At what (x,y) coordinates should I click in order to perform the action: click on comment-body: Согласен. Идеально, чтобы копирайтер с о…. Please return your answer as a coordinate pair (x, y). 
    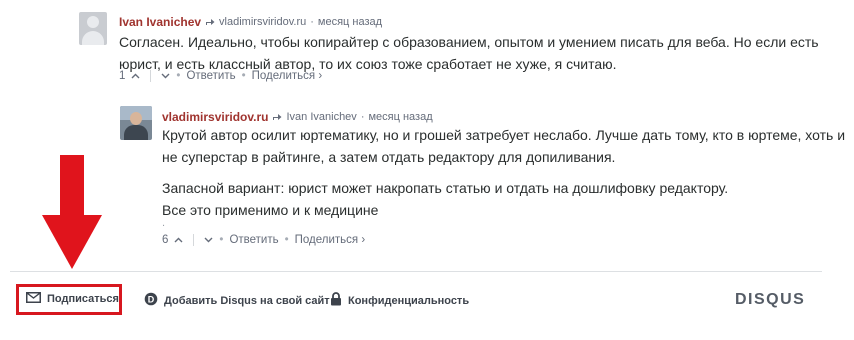
    Looking at the image, I should click on (469, 53).